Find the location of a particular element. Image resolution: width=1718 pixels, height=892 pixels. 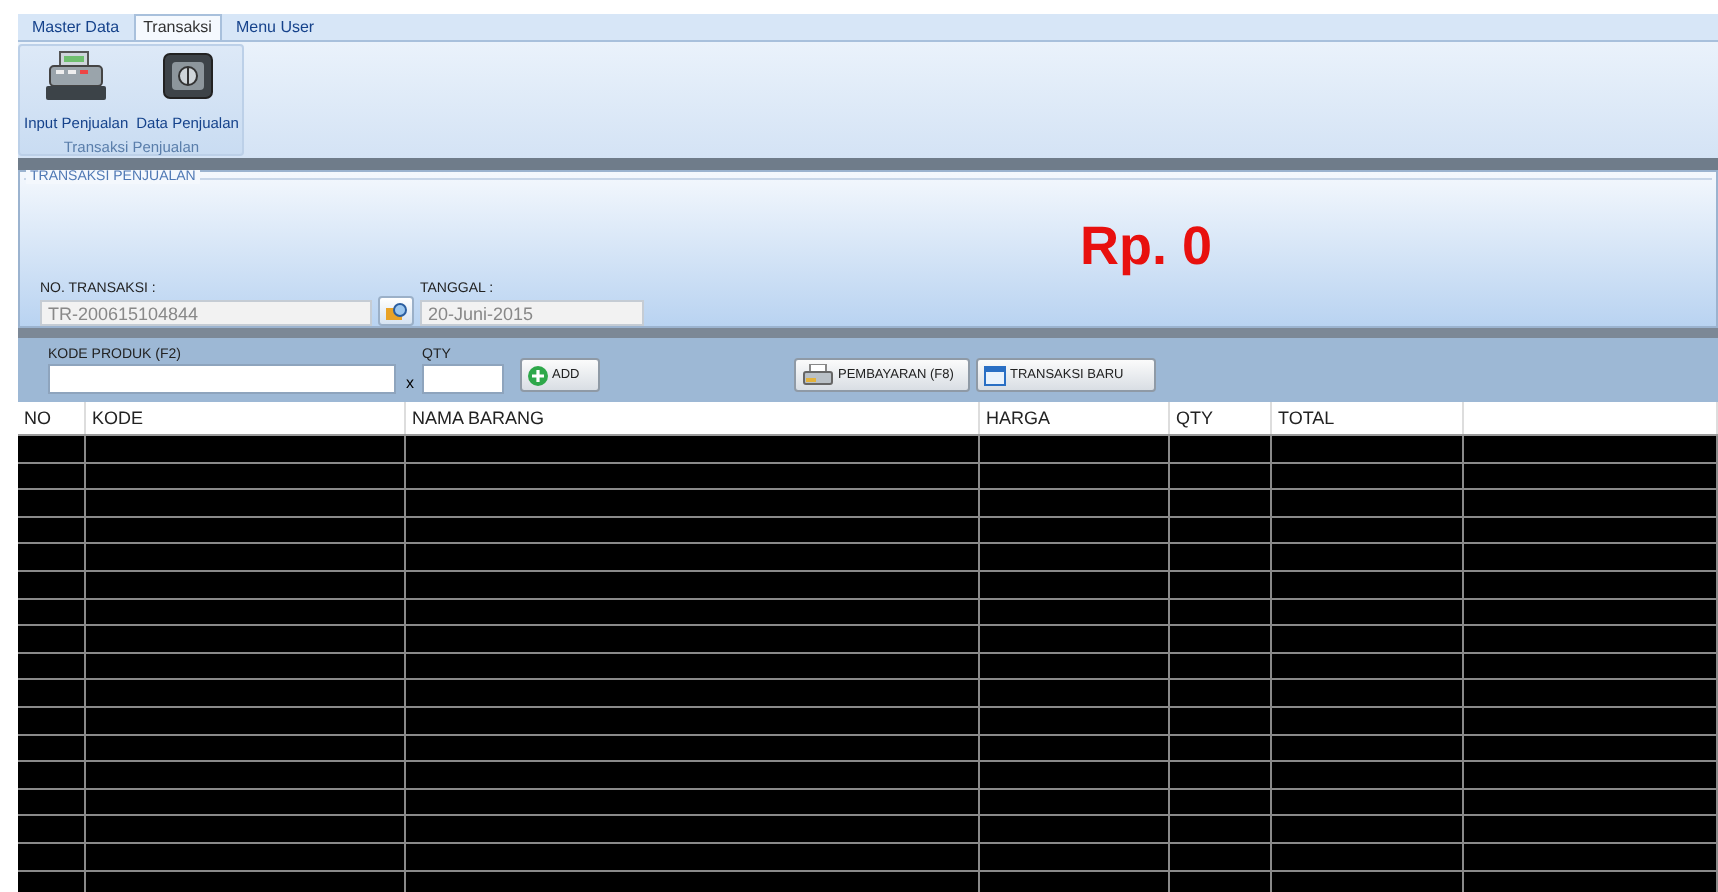

column-header: NAMA BARANG is located at coordinates (693, 418).